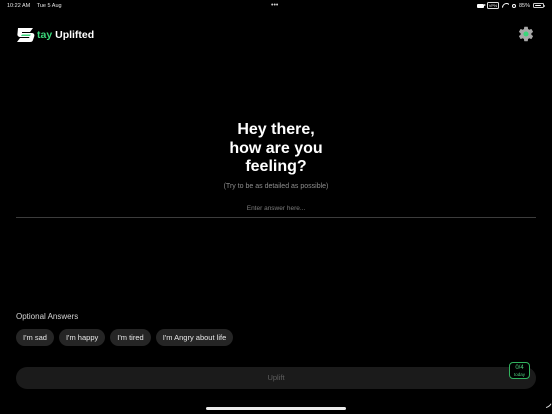  I want to click on corner-resize-handle, so click(545, 405).